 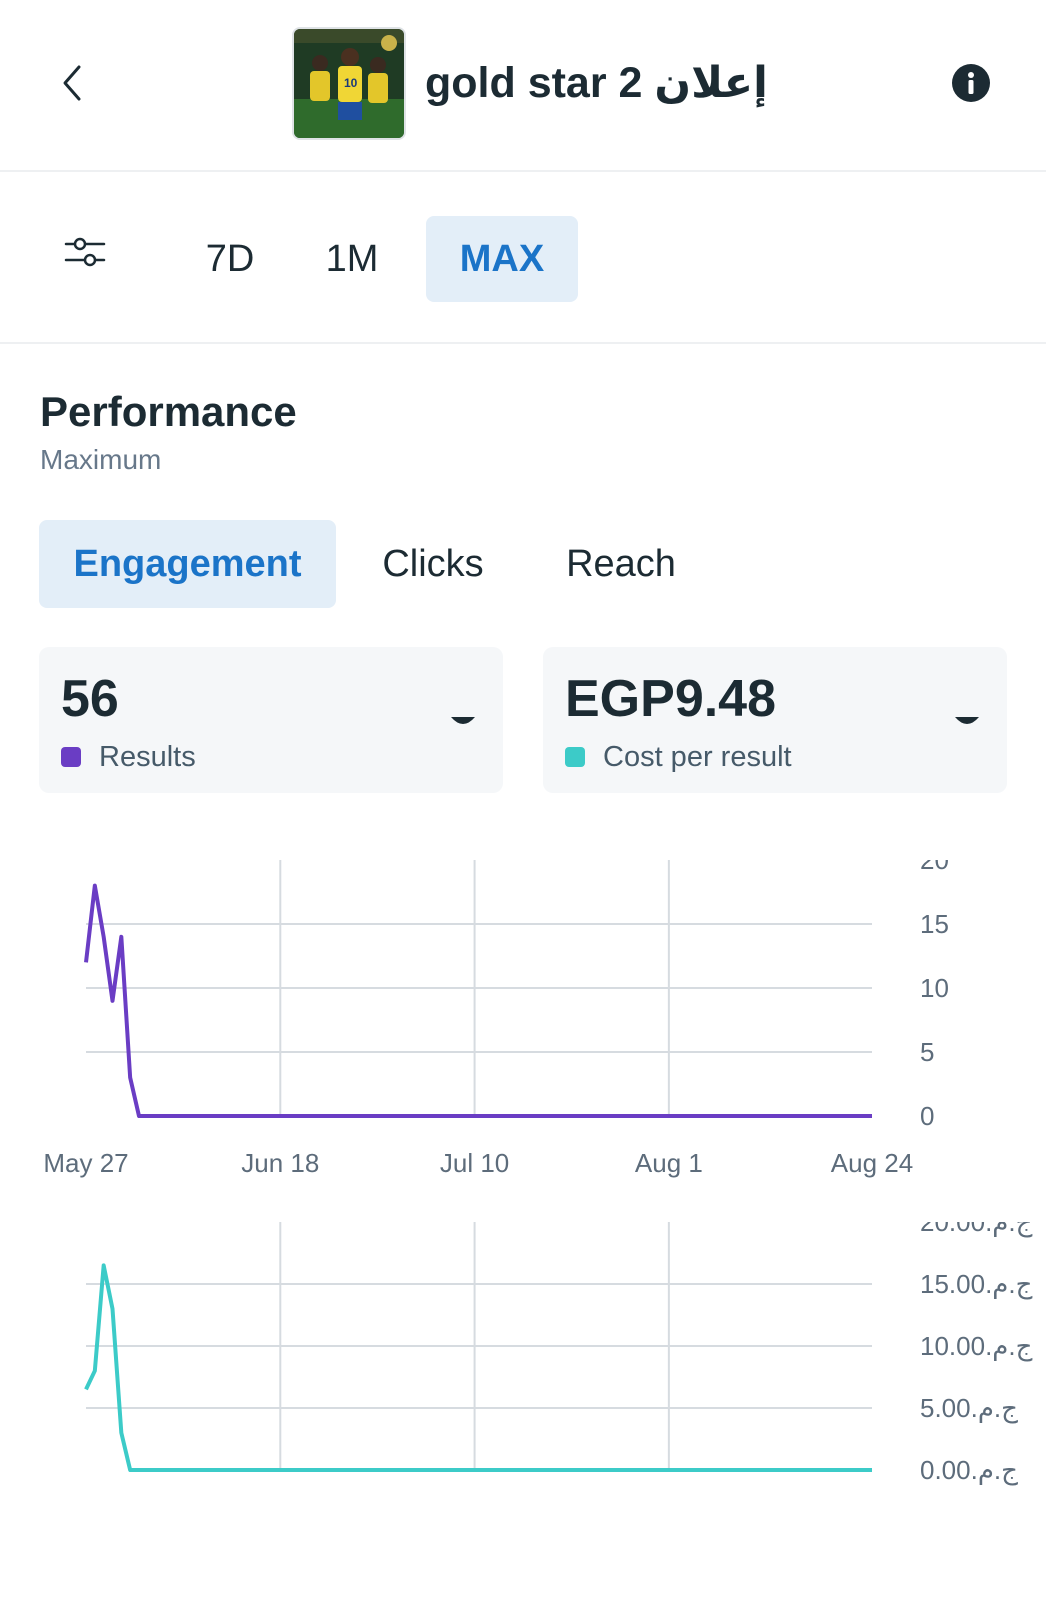 I want to click on info-icon, so click(x=971, y=83).